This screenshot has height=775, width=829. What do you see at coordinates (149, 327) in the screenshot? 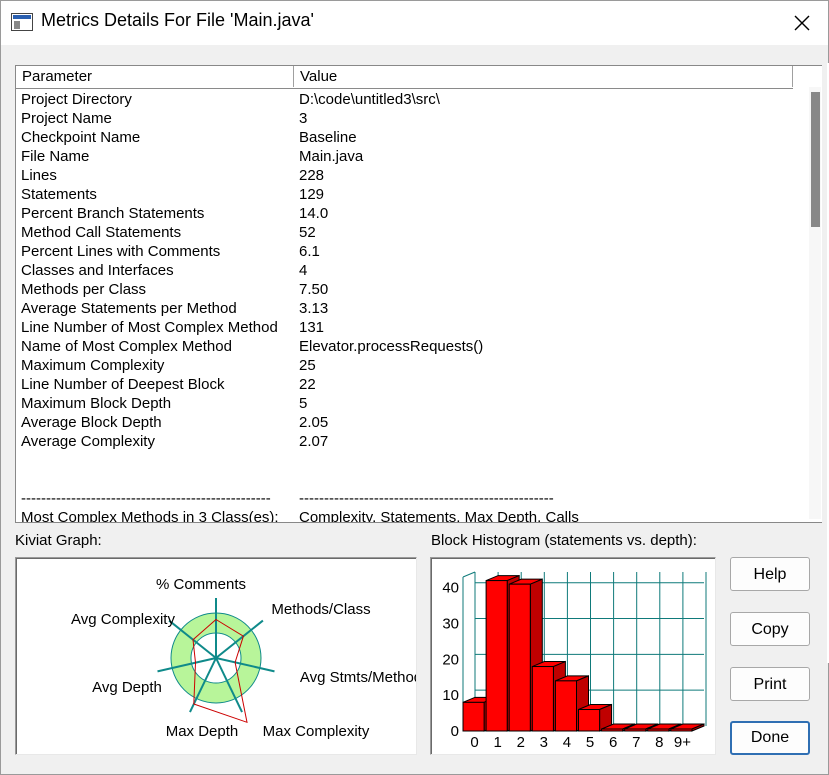
I see `parameter-cell: Line Number of Most Complex Method` at bounding box center [149, 327].